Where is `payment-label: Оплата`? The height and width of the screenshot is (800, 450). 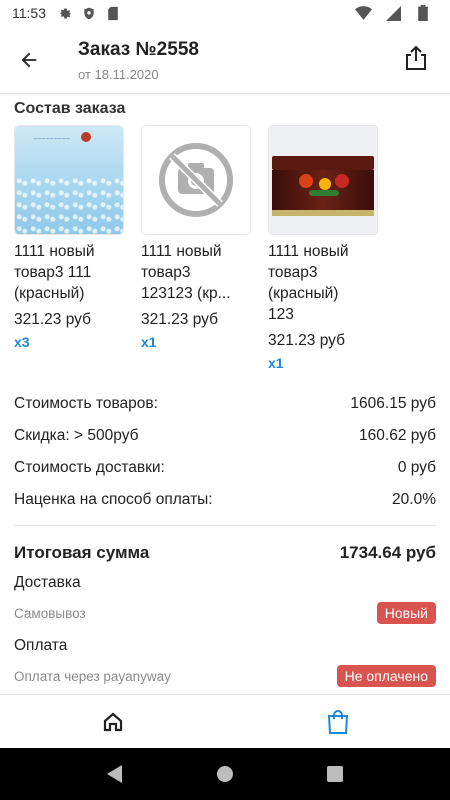 payment-label: Оплата is located at coordinates (41, 645).